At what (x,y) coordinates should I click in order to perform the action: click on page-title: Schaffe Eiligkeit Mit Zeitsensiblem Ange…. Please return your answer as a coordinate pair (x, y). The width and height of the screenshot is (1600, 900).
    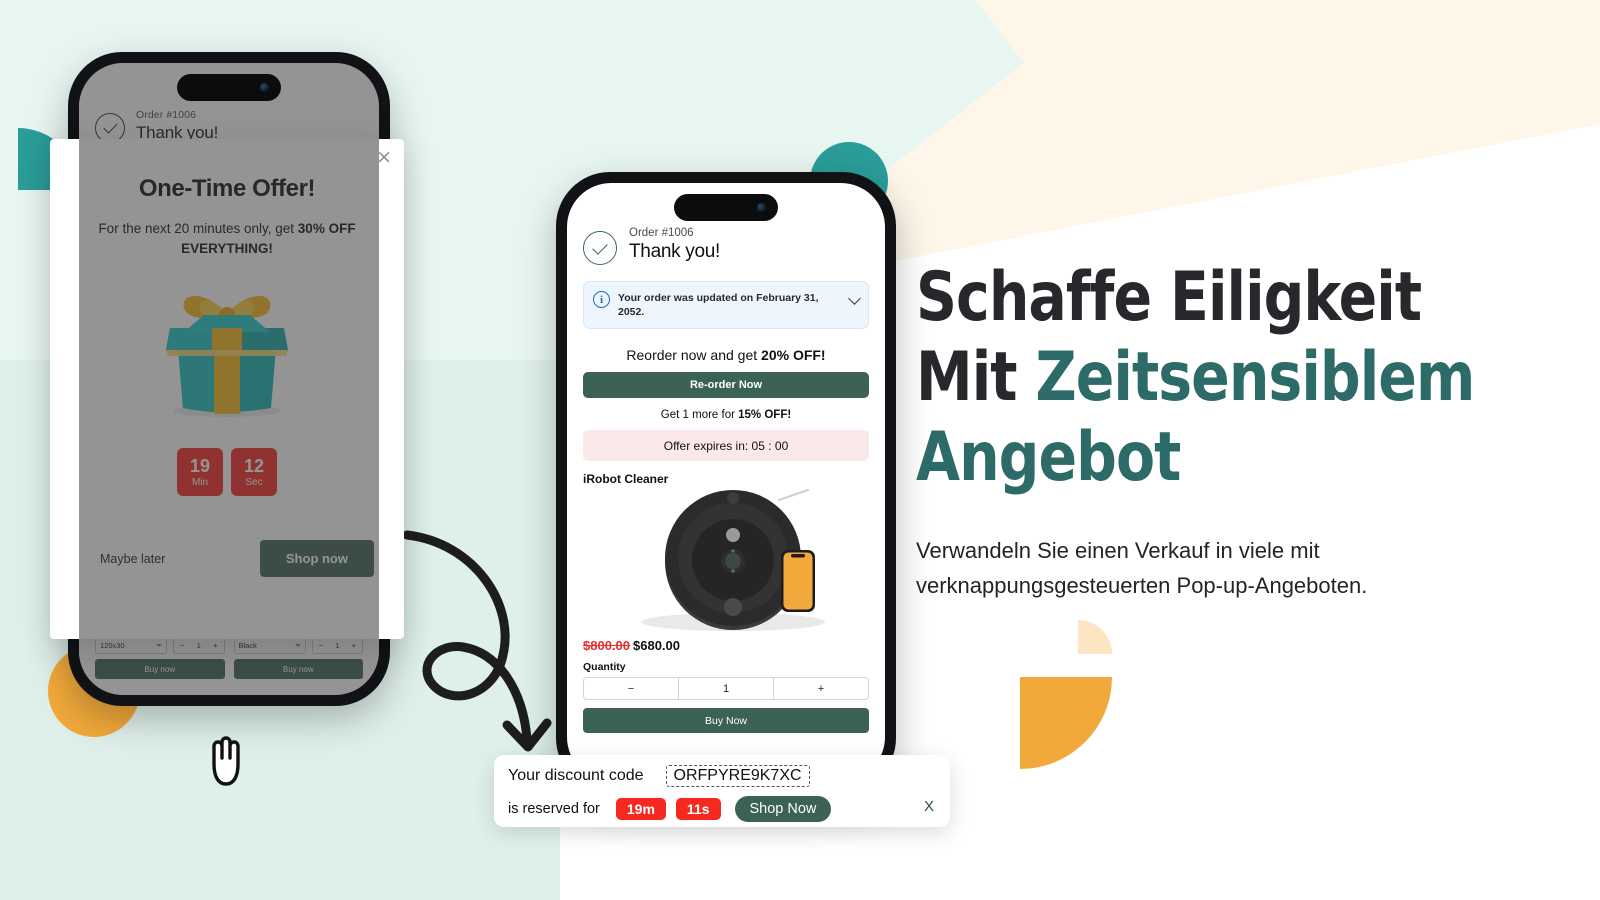
    Looking at the image, I should click on (1218, 378).